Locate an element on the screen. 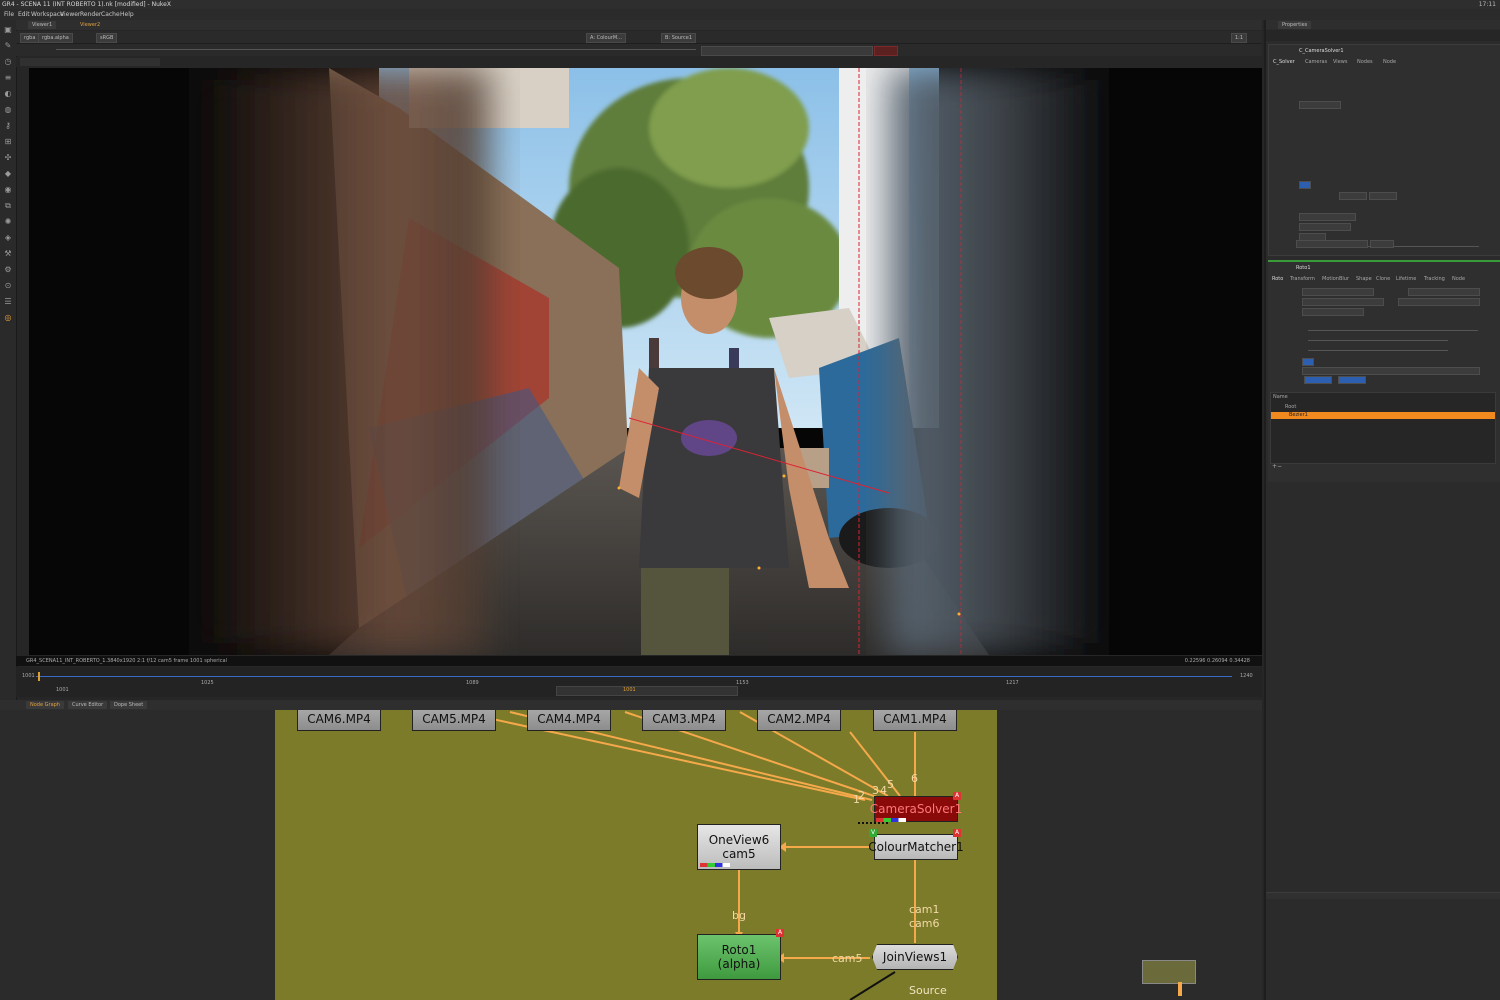 The width and height of the screenshot is (1500, 1000). alpha-dropdown: rgba.alpha is located at coordinates (55, 38).